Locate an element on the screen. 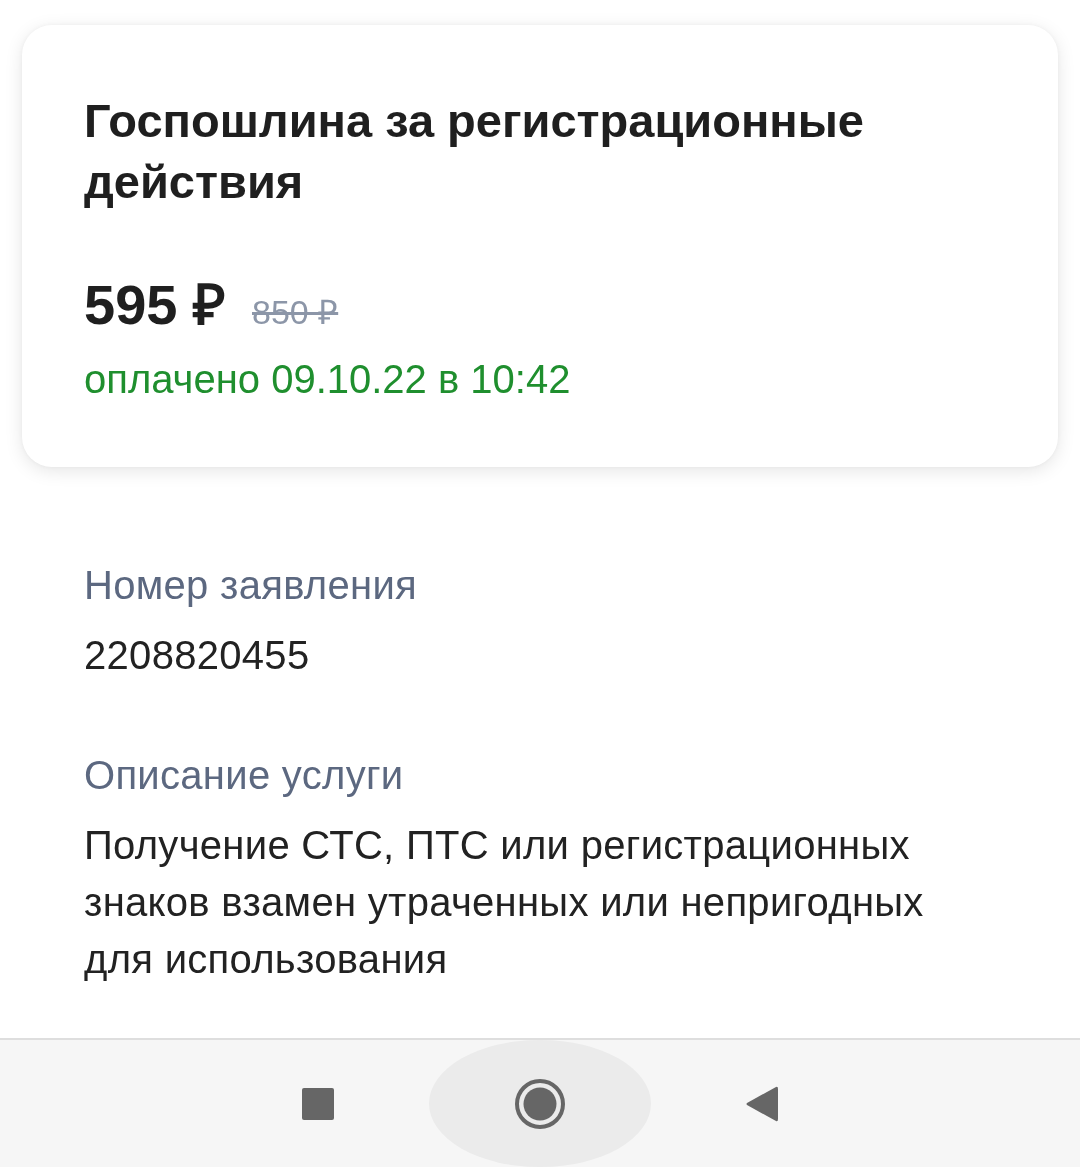 This screenshot has height=1167, width=1080. detail-label: Описание услуги is located at coordinates (244, 775).